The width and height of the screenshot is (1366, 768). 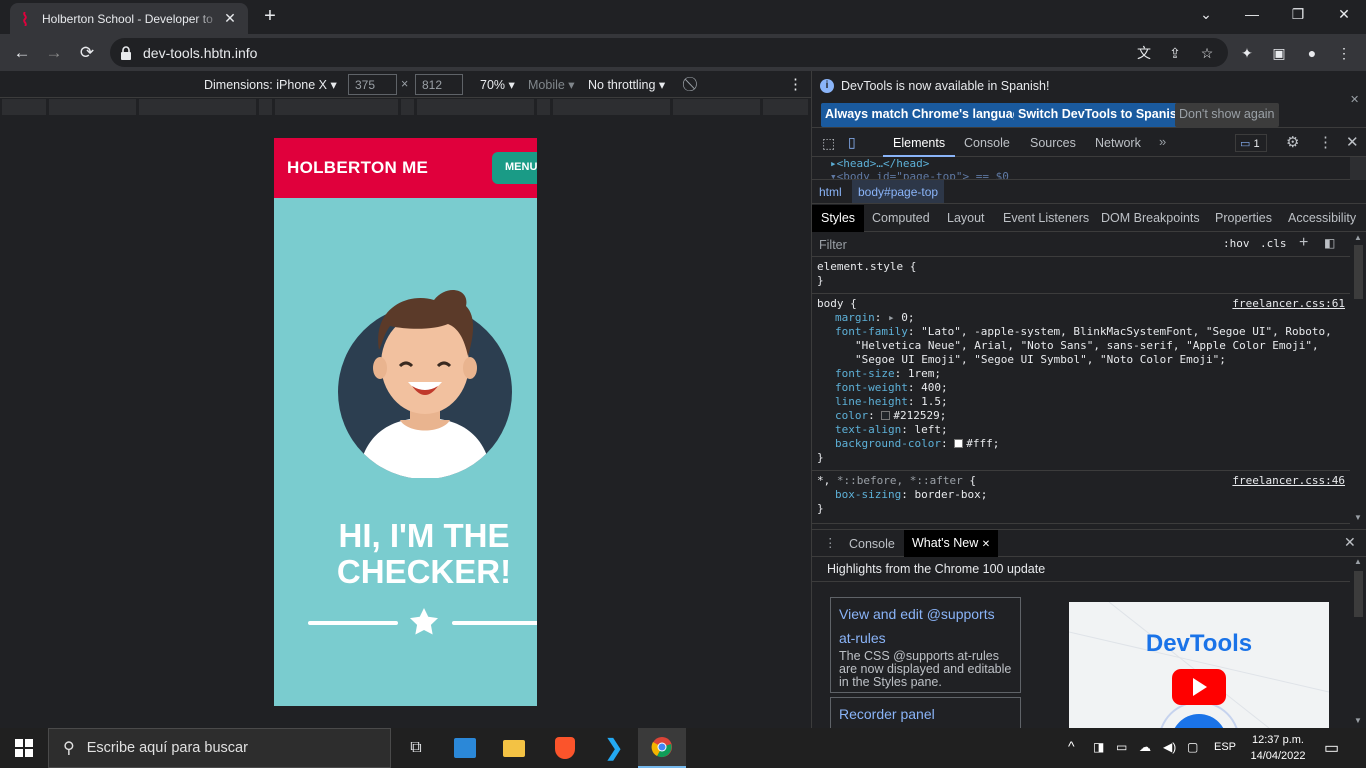 What do you see at coordinates (837, 303) in the screenshot?
I see `body-selector: body {` at bounding box center [837, 303].